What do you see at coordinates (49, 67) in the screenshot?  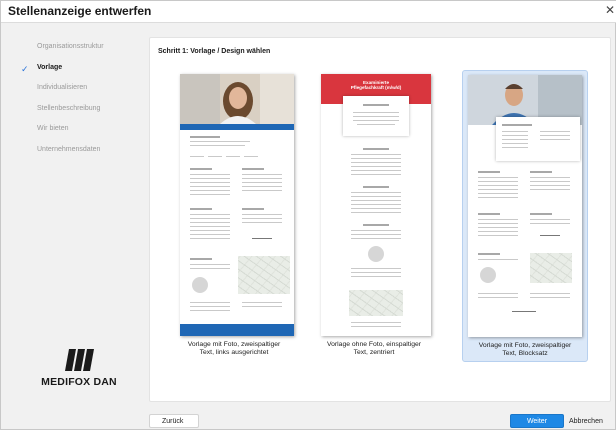 I see `step-vorlage: Vorlage` at bounding box center [49, 67].